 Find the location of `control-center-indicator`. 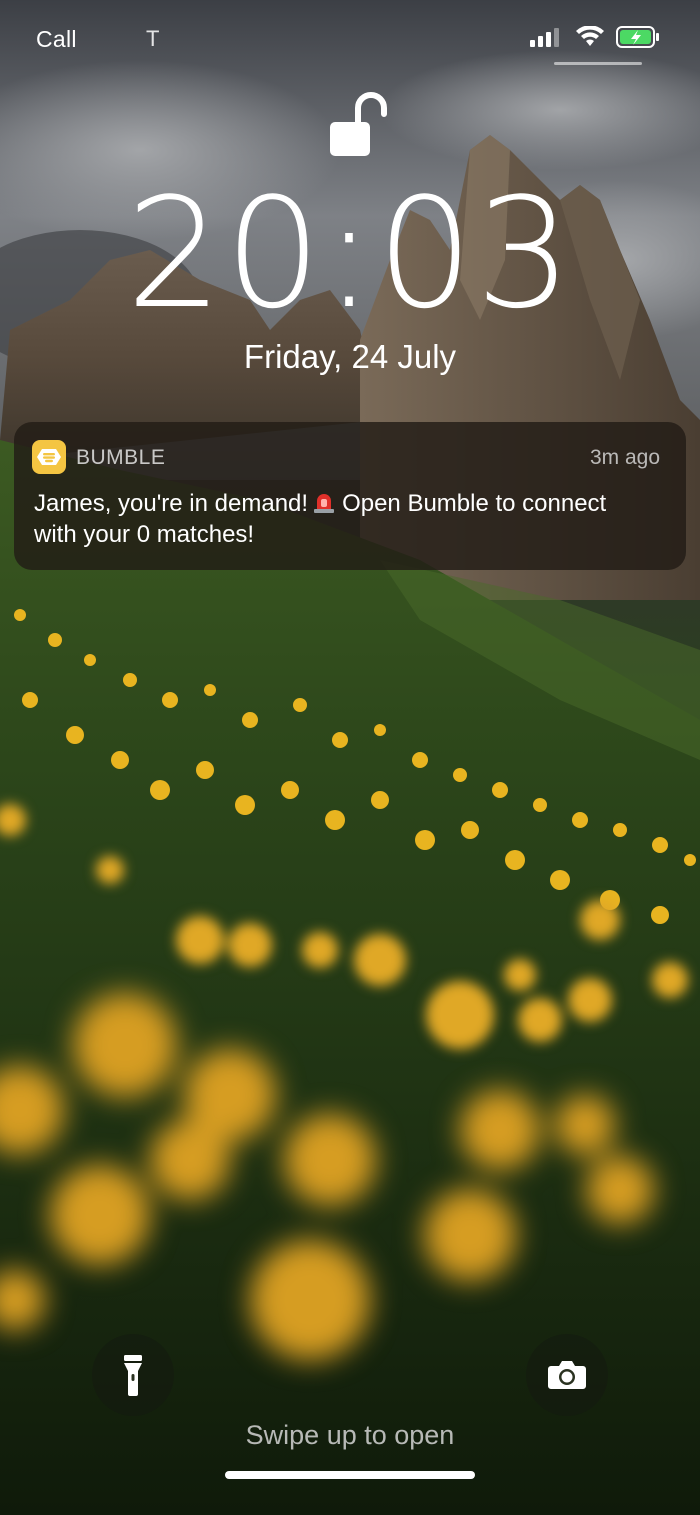

control-center-indicator is located at coordinates (598, 63).